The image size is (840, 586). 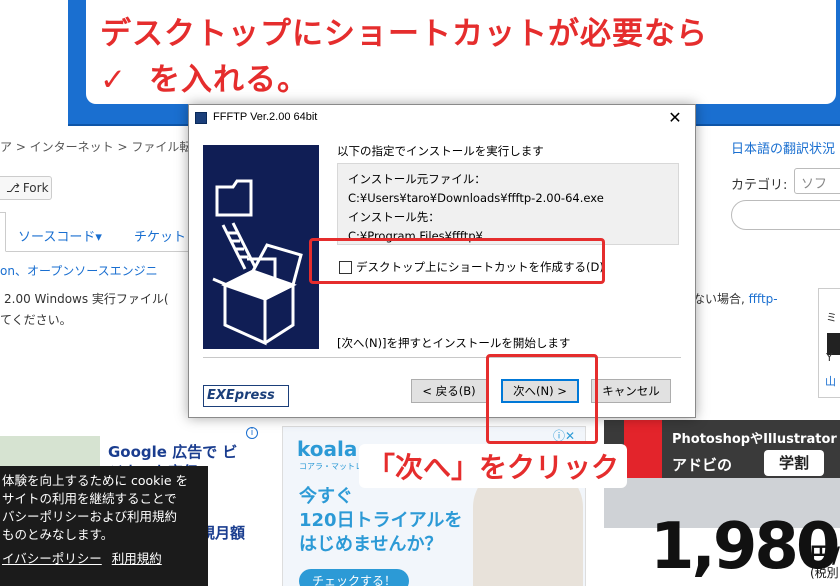 What do you see at coordinates (95, 146) in the screenshot?
I see `breadcrumb: ア > インターネット > ファイル転` at bounding box center [95, 146].